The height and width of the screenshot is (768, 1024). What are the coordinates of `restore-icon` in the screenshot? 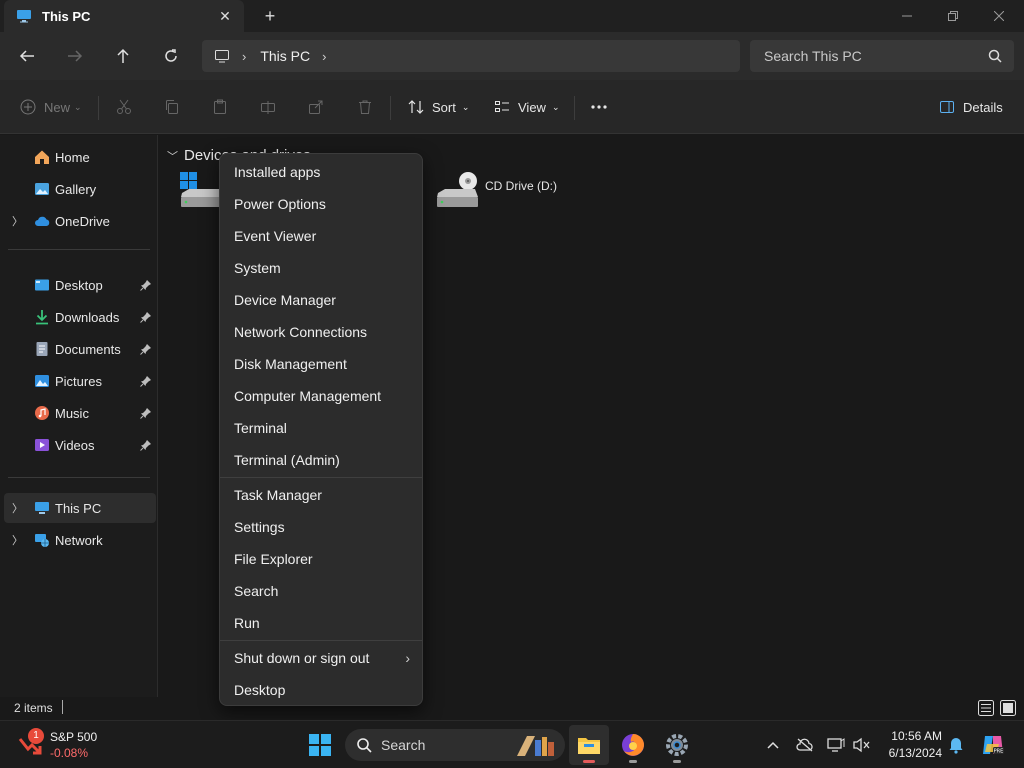 It's located at (953, 16).